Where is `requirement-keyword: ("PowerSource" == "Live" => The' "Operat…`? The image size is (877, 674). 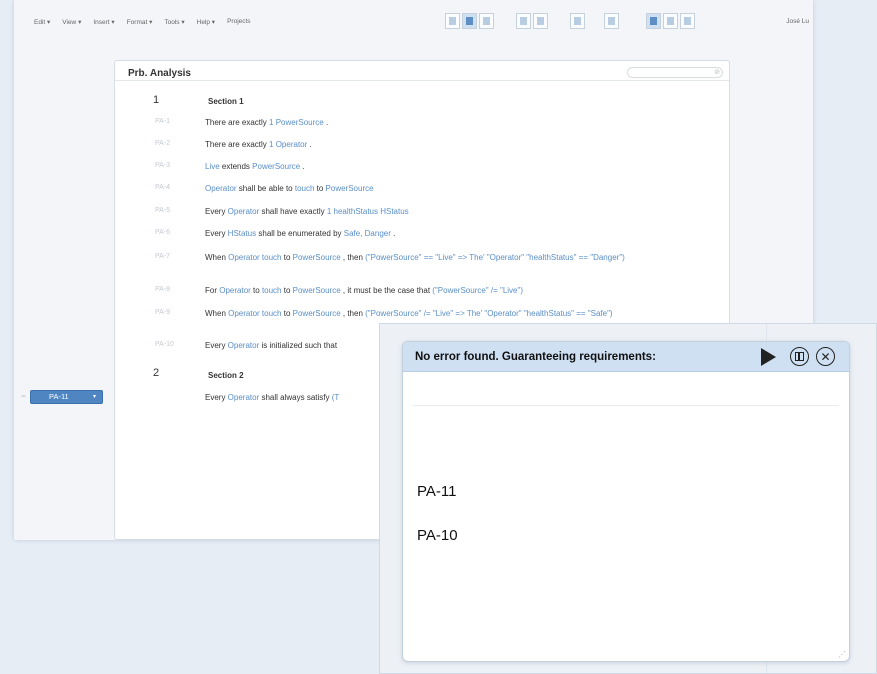 requirement-keyword: ("PowerSource" == "Live" => The' "Operat… is located at coordinates (495, 257).